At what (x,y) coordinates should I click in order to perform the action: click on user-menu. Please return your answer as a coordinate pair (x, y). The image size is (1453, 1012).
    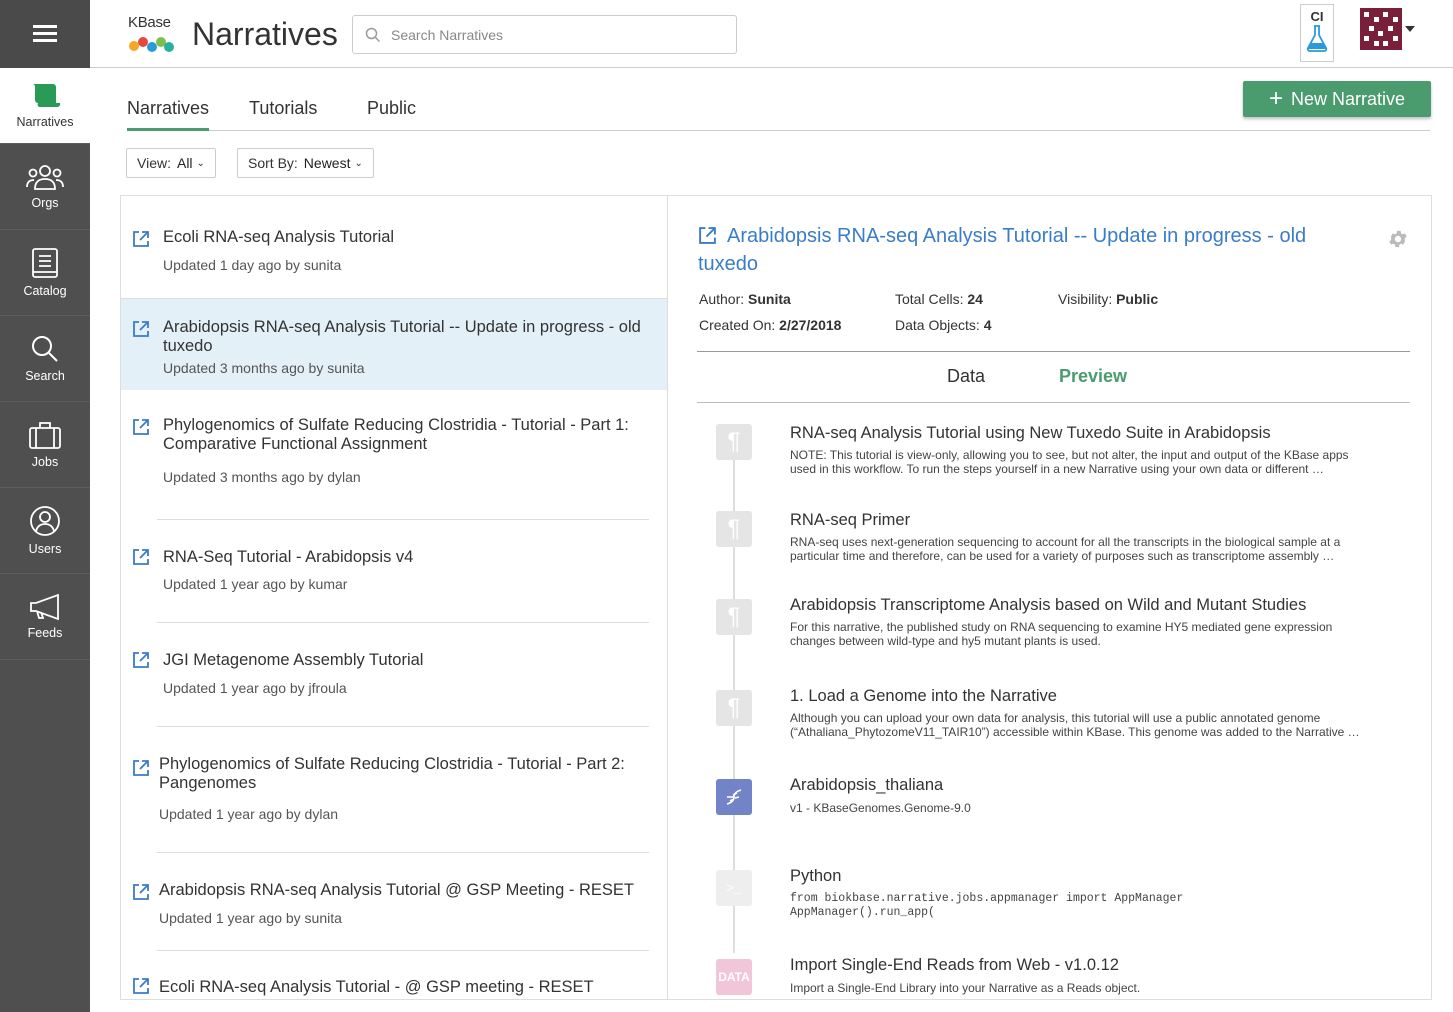
    Looking at the image, I should click on (1387, 29).